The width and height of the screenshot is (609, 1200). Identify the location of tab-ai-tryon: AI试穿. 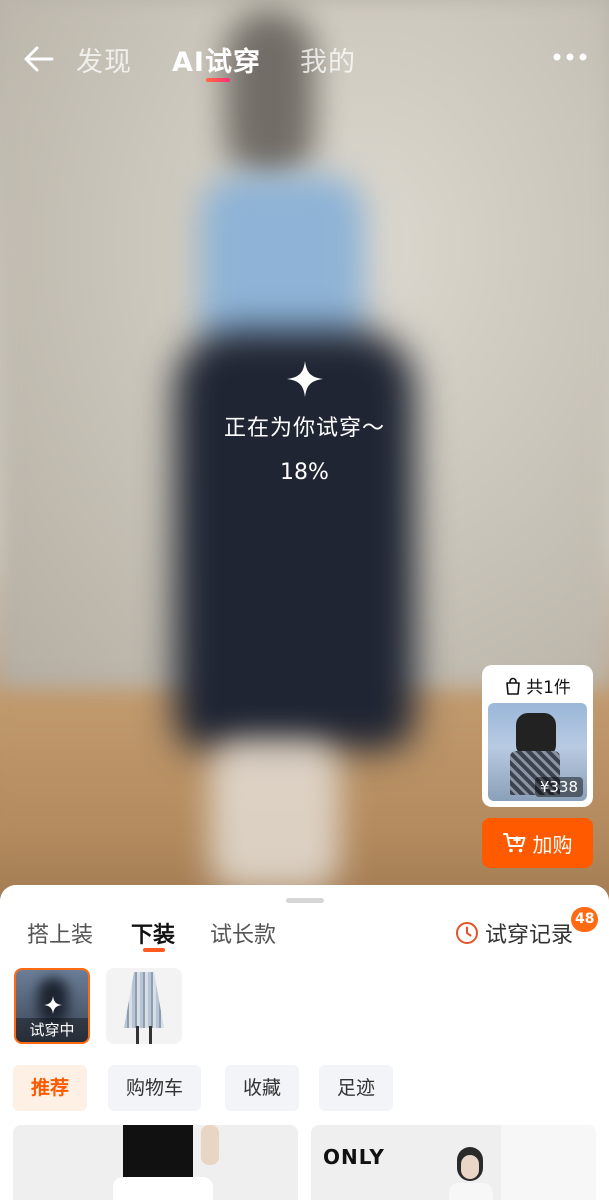
(216, 59).